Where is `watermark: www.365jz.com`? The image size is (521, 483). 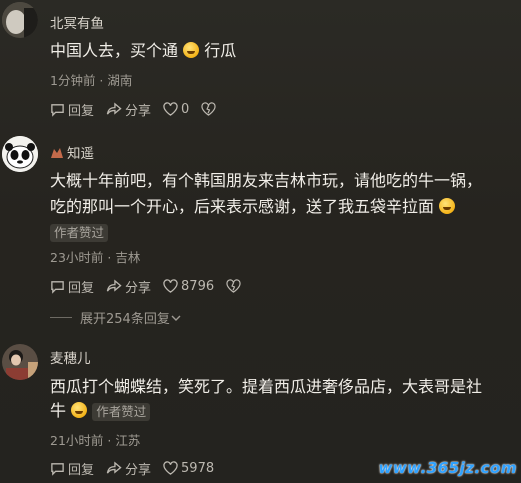 watermark: www.365jz.com is located at coordinates (447, 468).